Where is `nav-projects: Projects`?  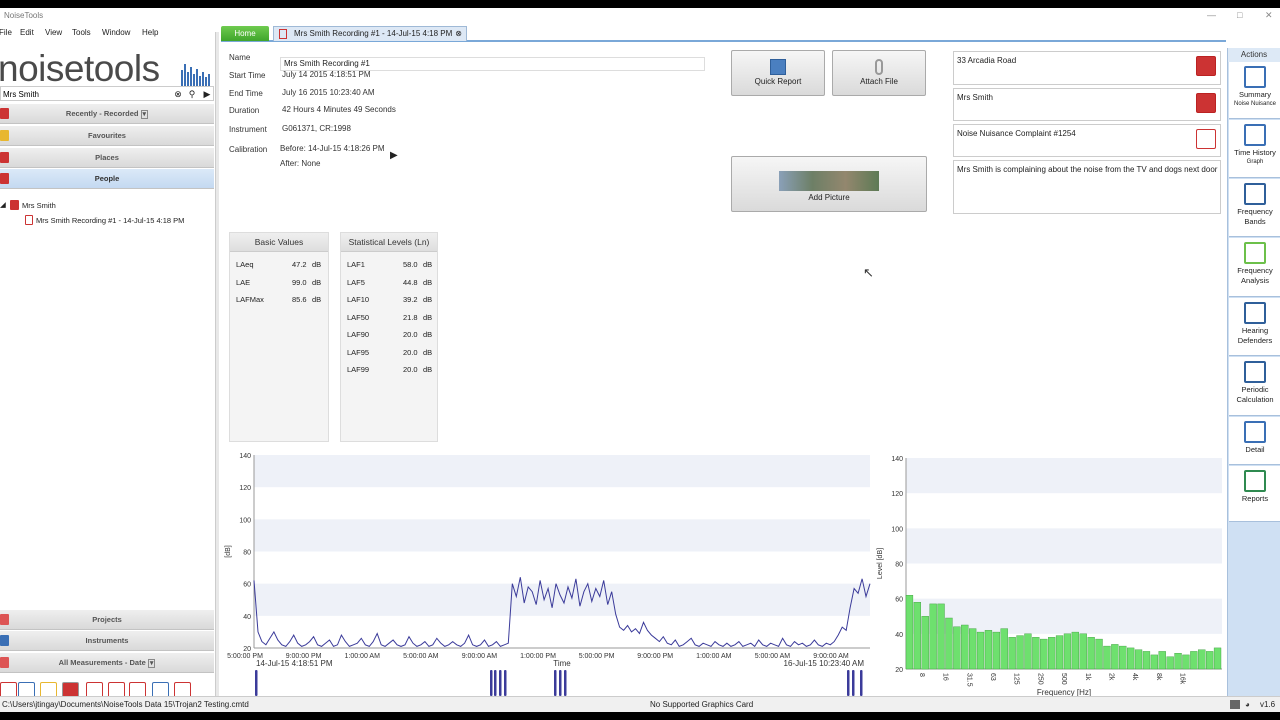 nav-projects: Projects is located at coordinates (107, 620).